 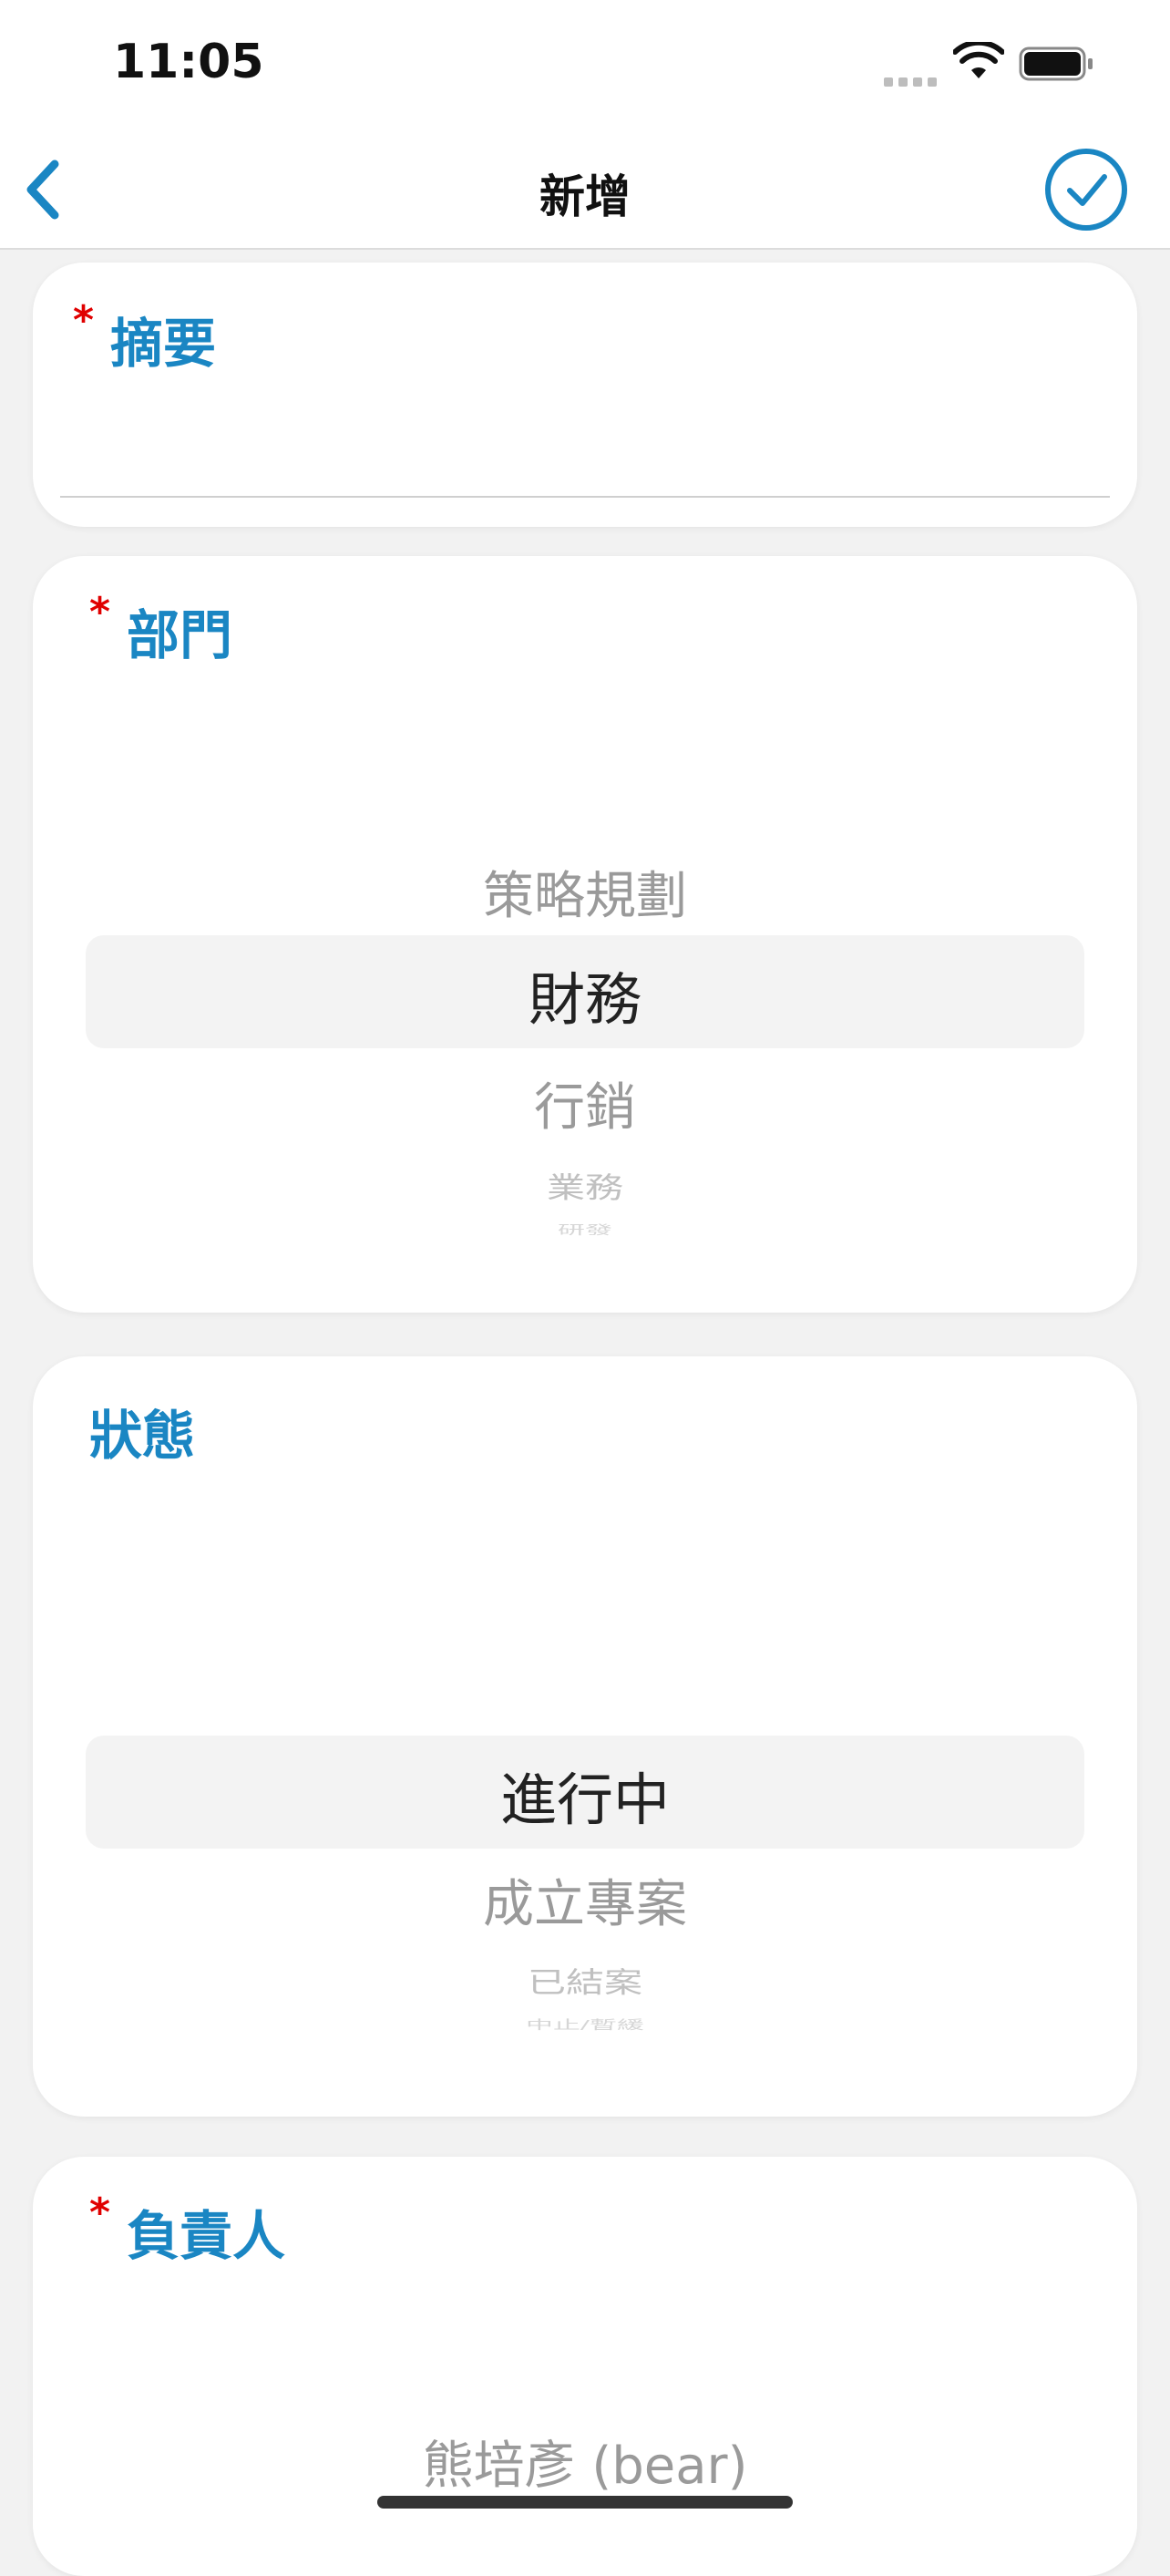 What do you see at coordinates (189, 62) in the screenshot?
I see `status-time: 11:05` at bounding box center [189, 62].